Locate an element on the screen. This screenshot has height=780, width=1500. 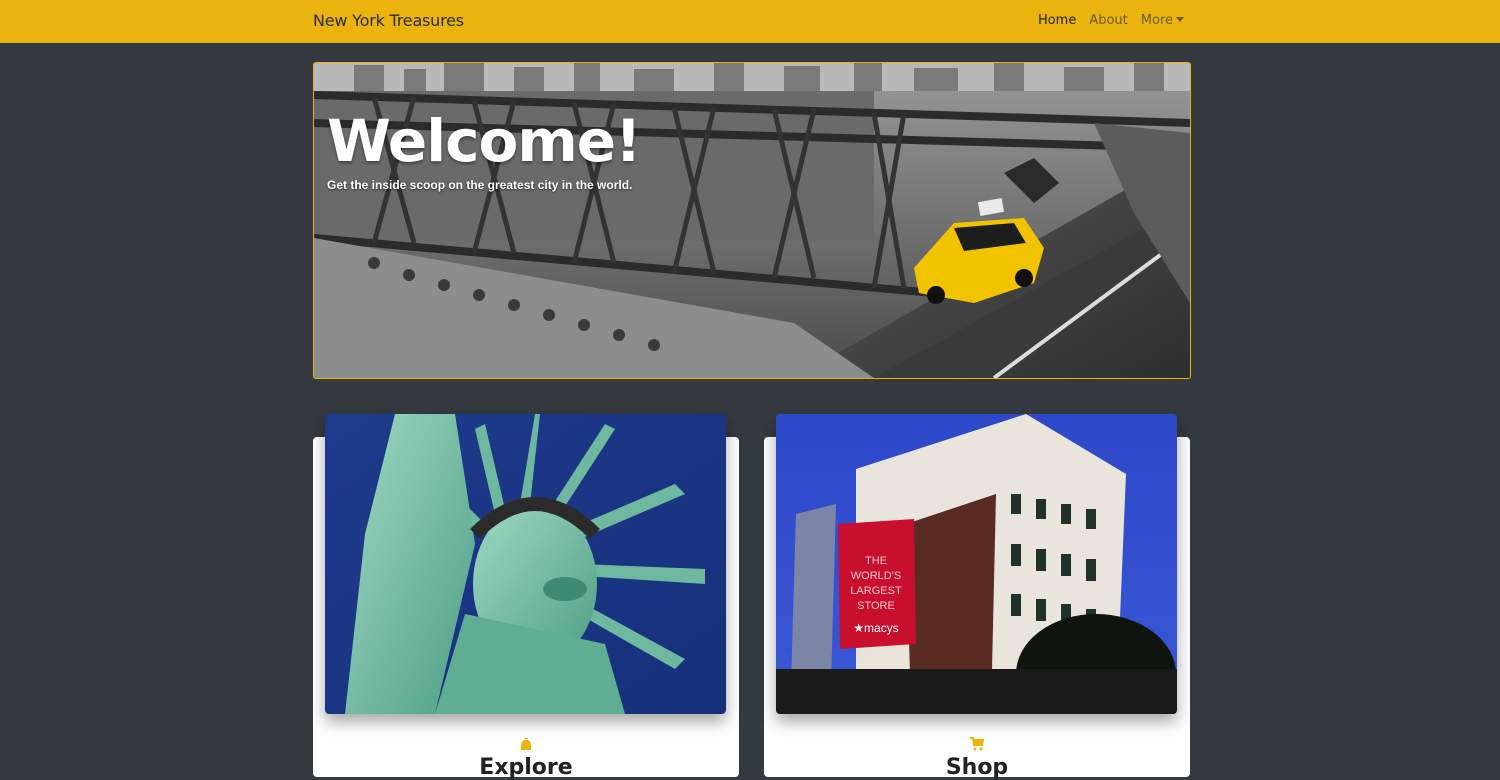
card-explore: Explore is located at coordinates (526, 597).